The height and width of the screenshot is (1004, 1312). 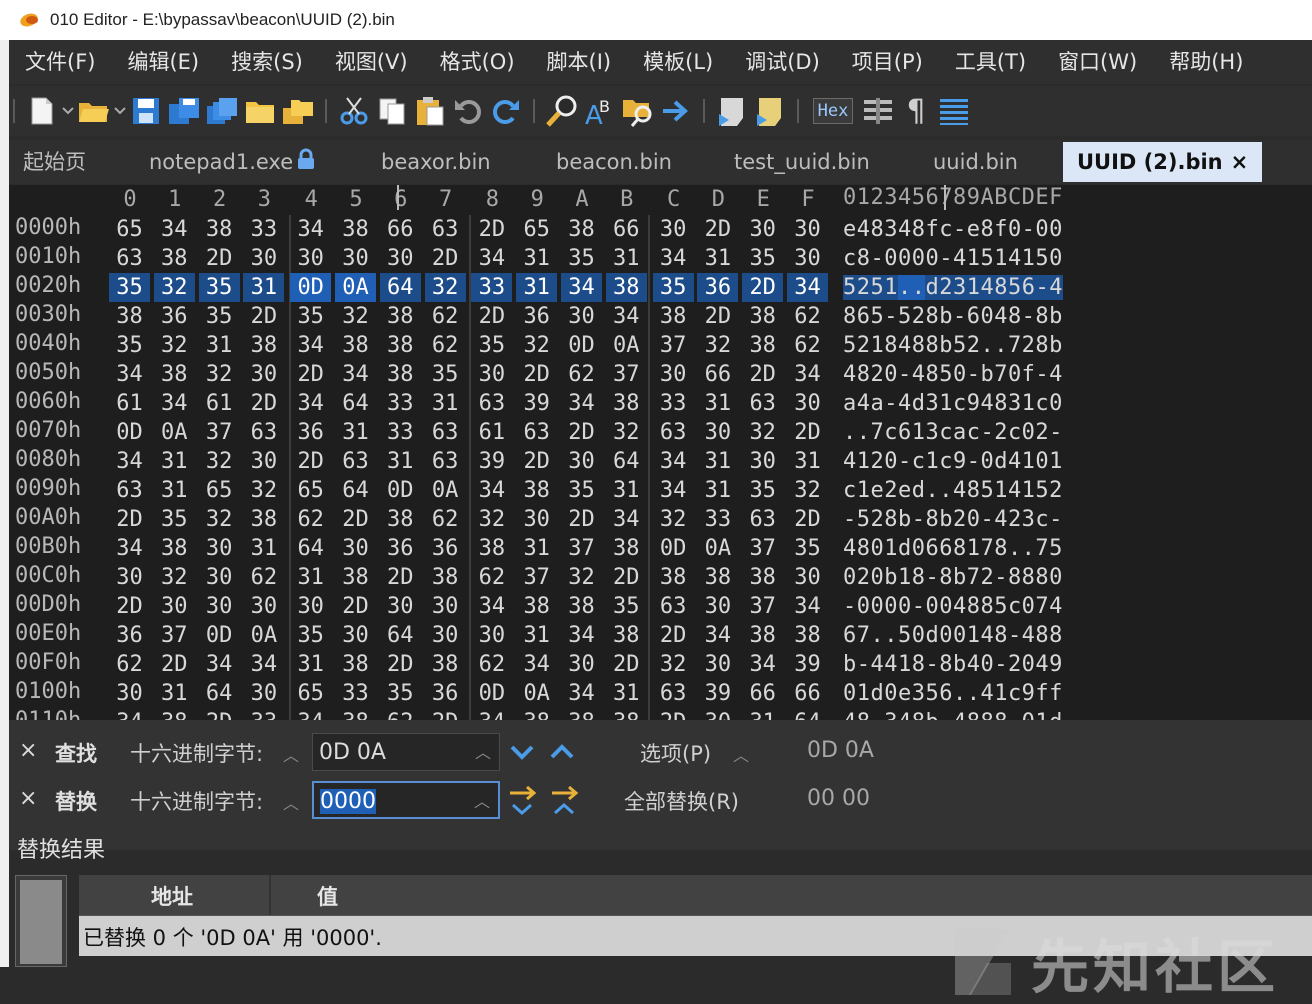 I want to click on ascii-text: c8-0000-41514150, so click(x=953, y=258).